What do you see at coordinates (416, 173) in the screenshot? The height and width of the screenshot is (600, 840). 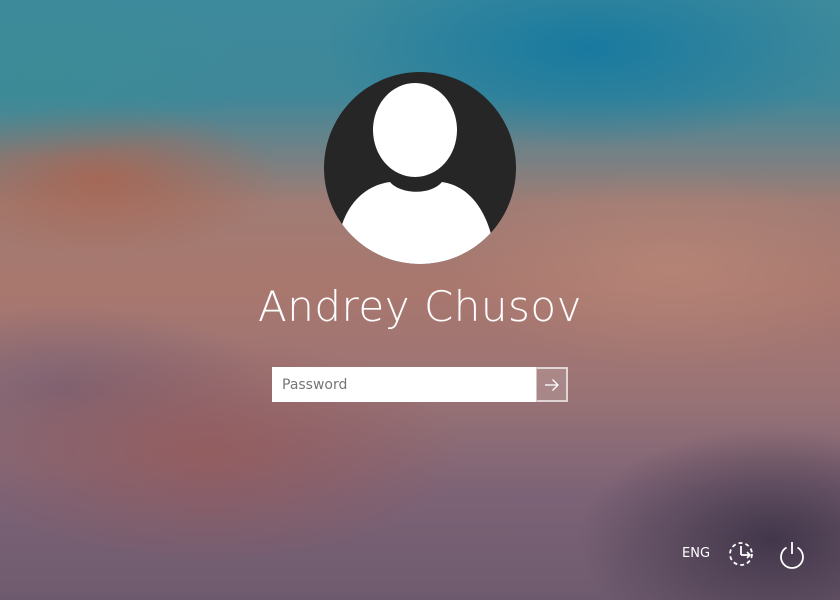 I see `default-user-avatar-icon` at bounding box center [416, 173].